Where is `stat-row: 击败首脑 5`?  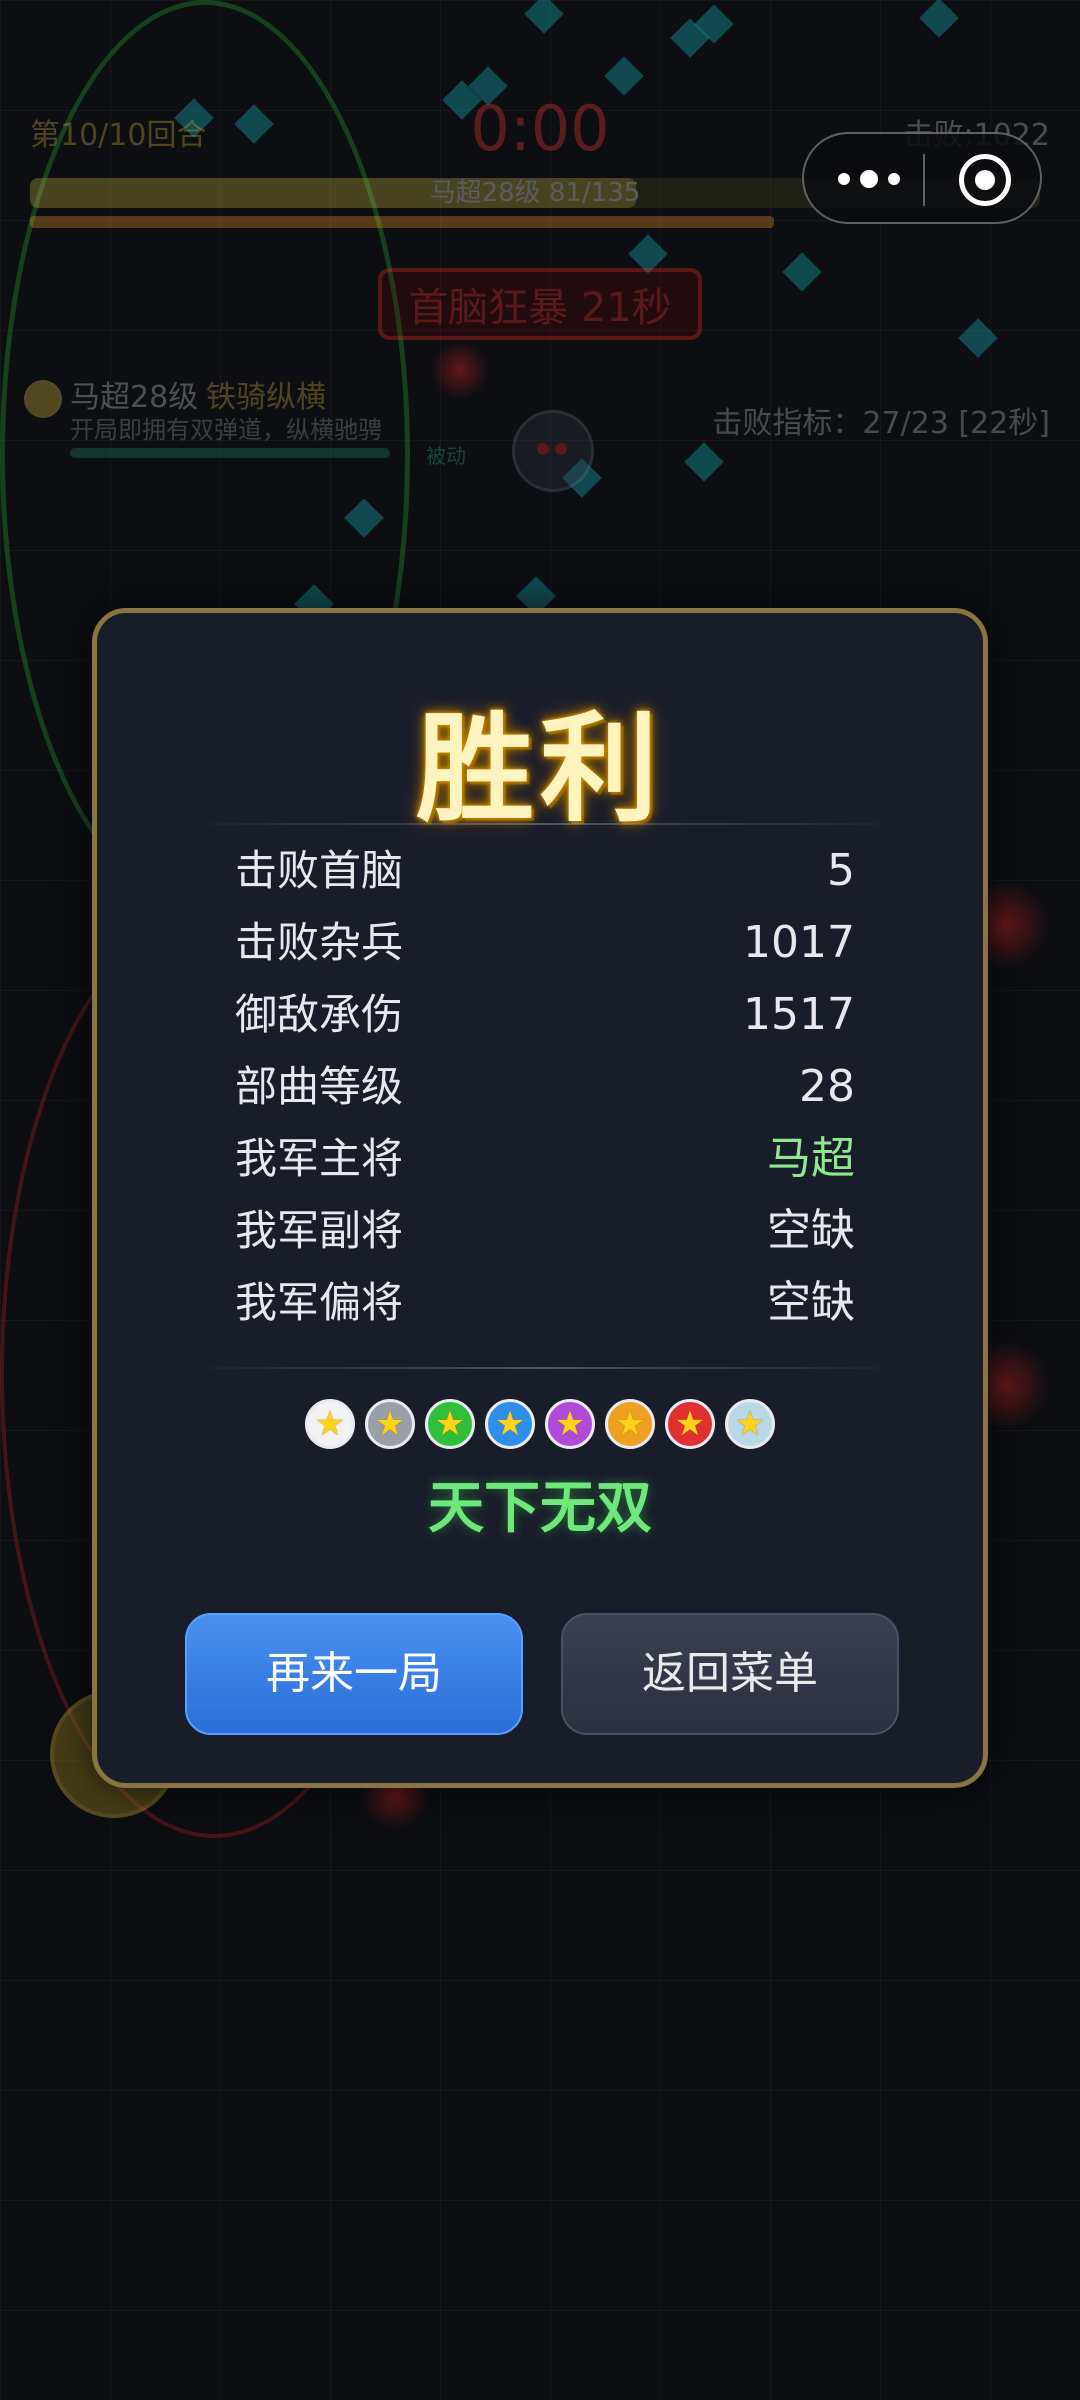 stat-row: 击败首脑 5 is located at coordinates (545, 871).